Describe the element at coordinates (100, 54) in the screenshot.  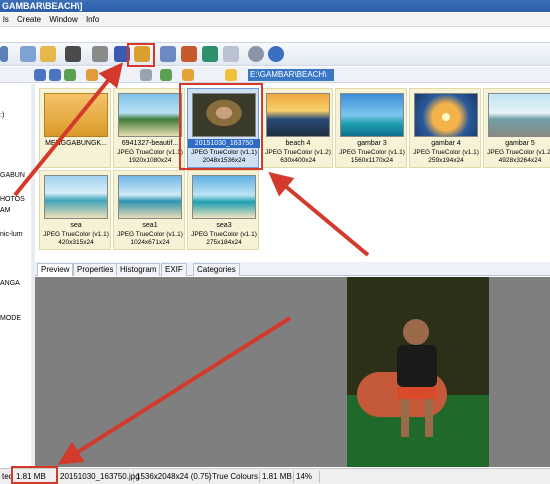
I see `printer-icon` at that location.